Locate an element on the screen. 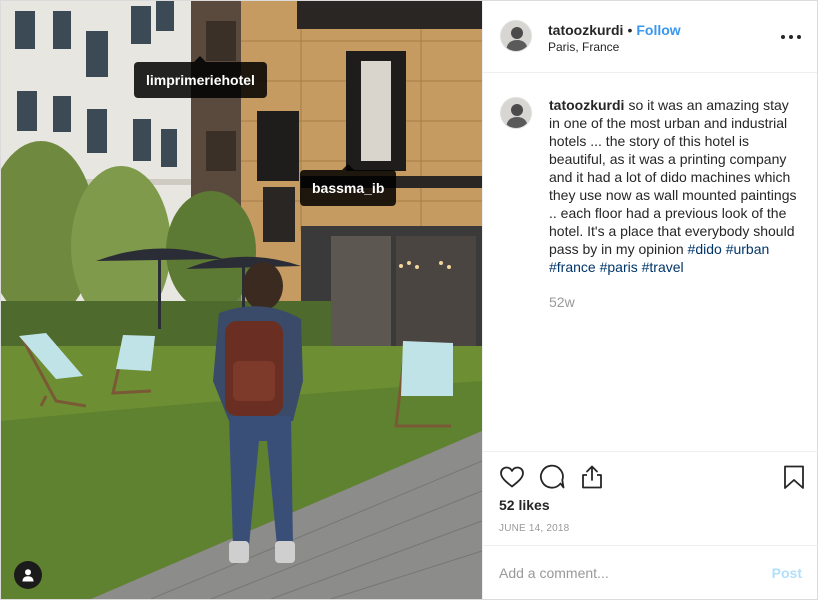 This screenshot has width=818, height=600. header-username: tatoozkurdi is located at coordinates (585, 30).